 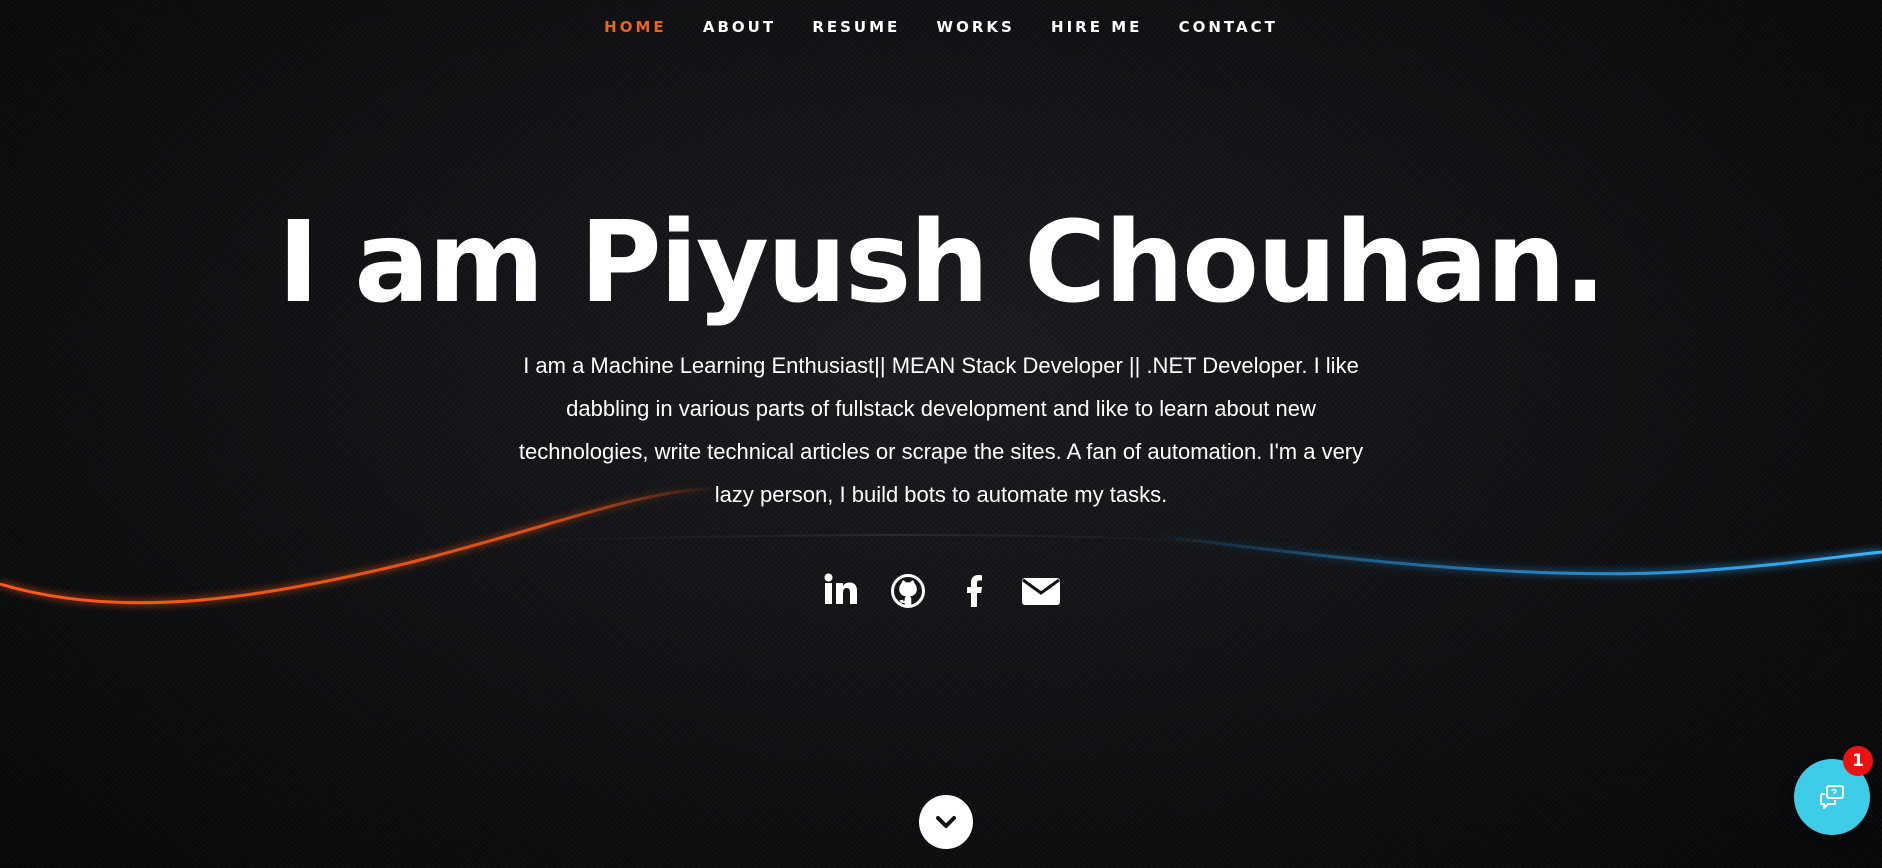 What do you see at coordinates (1096, 27) in the screenshot?
I see `nav-hire-me: HIRE ME` at bounding box center [1096, 27].